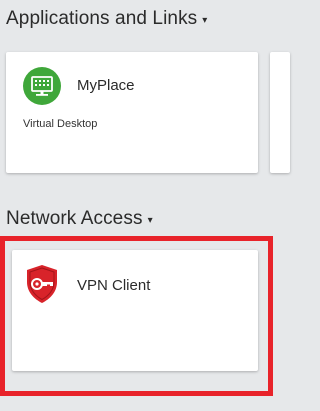 The height and width of the screenshot is (411, 320). I want to click on next-tile-partial, so click(280, 112).